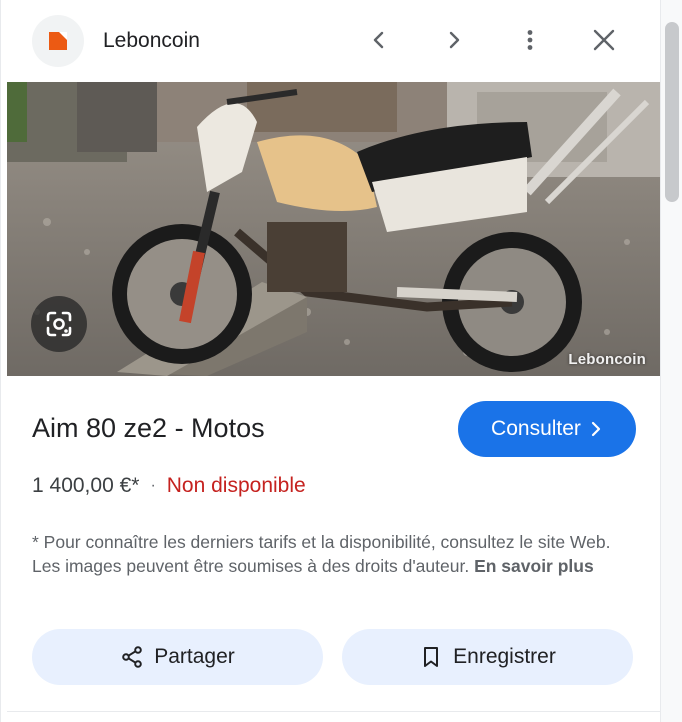  I want to click on save-button: Enregistrer, so click(487, 657).